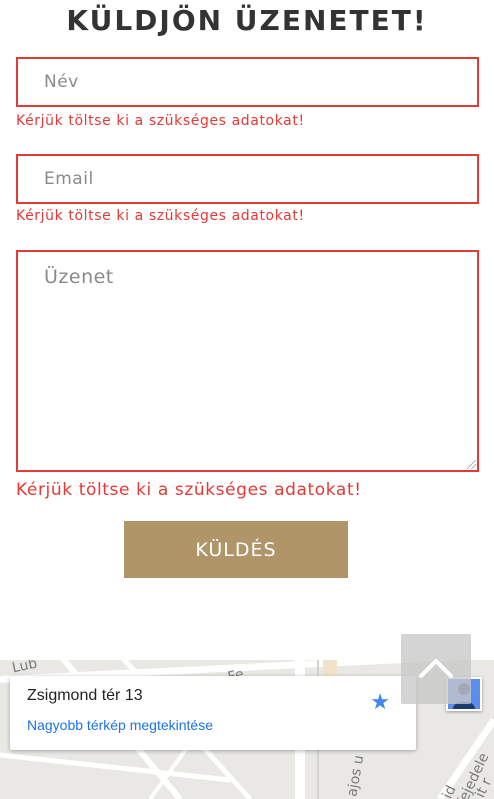  I want to click on chevron-up-icon, so click(436, 668).